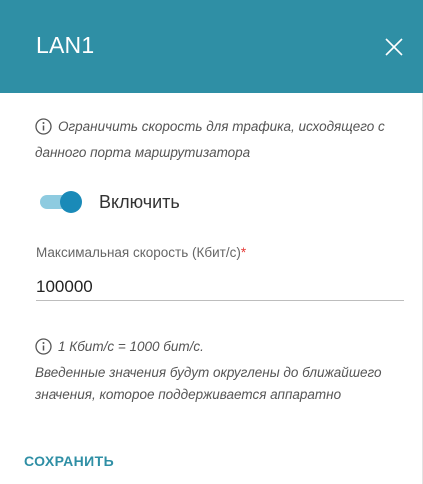 The image size is (423, 484). Describe the element at coordinates (220, 287) in the screenshot. I see `max-speed-input` at that location.